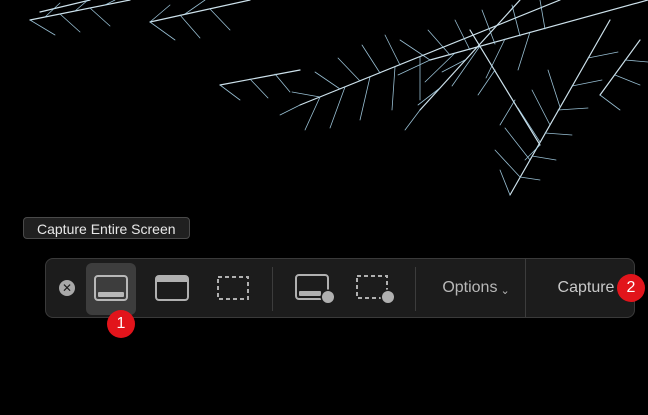  Describe the element at coordinates (106, 228) in the screenshot. I see `tooltip-capture-entire-screen: Capture Entire Screen` at that location.